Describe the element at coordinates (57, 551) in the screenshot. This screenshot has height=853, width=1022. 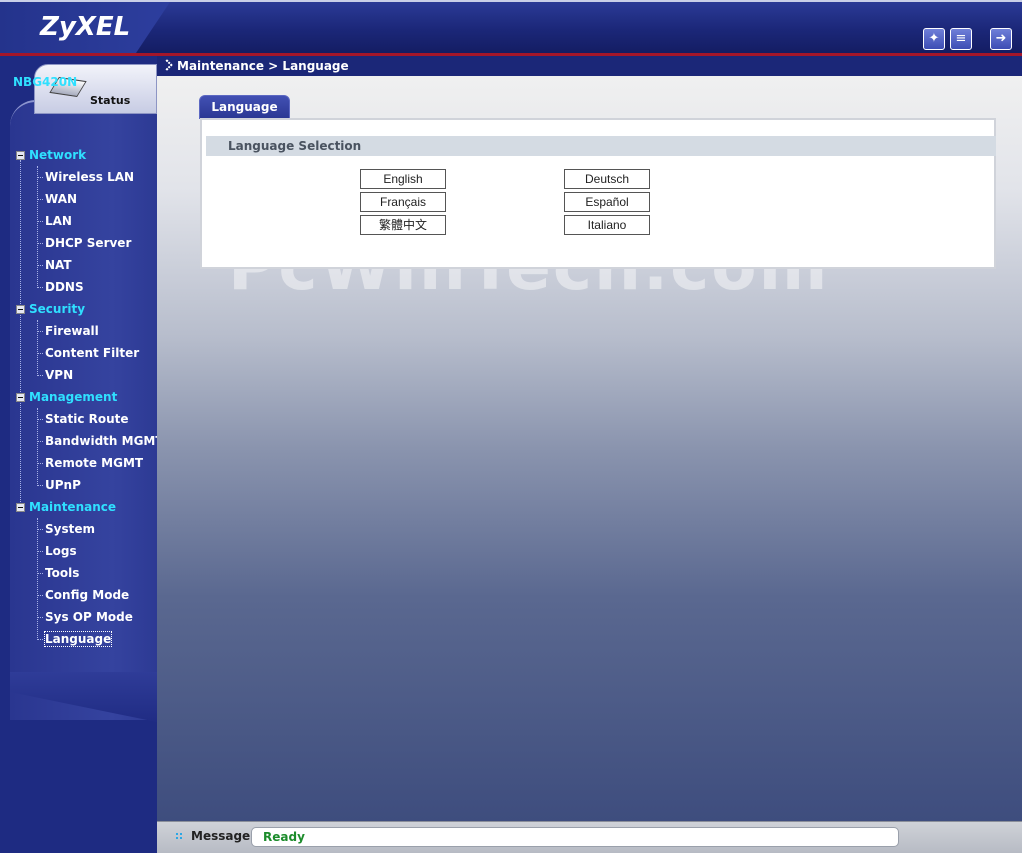
I see `sidebar-item-logs: Logs` at that location.